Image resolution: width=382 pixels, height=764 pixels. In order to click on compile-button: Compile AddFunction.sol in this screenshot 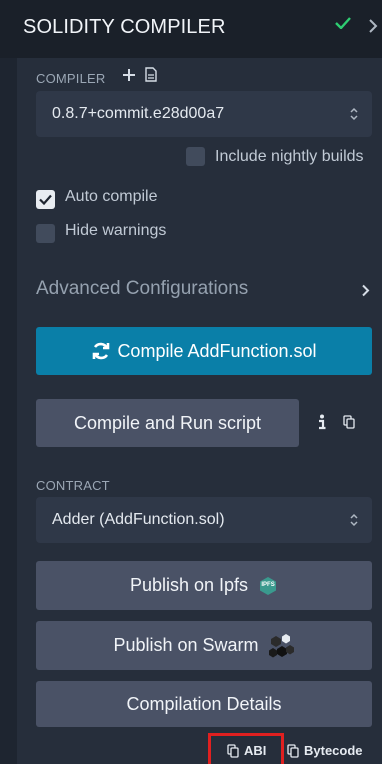, I will do `click(204, 351)`.